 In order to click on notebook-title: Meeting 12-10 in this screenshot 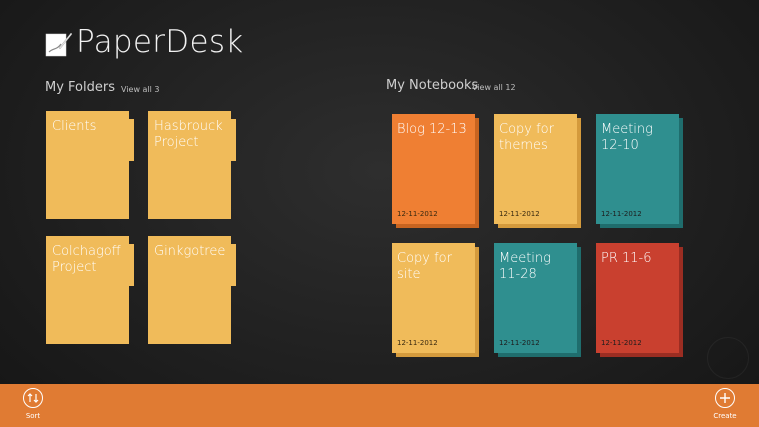, I will do `click(627, 137)`.